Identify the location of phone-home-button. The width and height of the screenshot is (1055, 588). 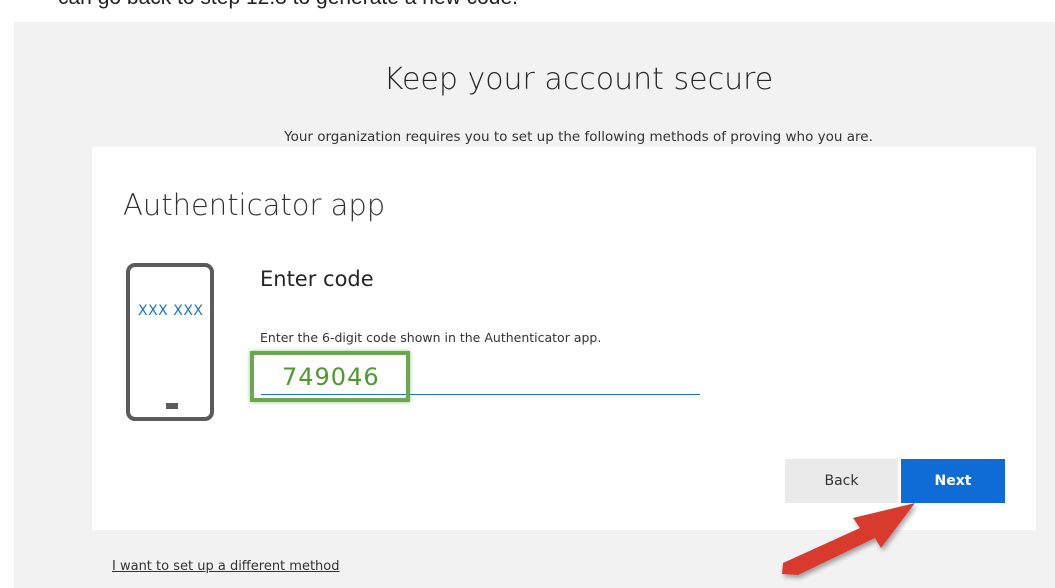
(172, 406).